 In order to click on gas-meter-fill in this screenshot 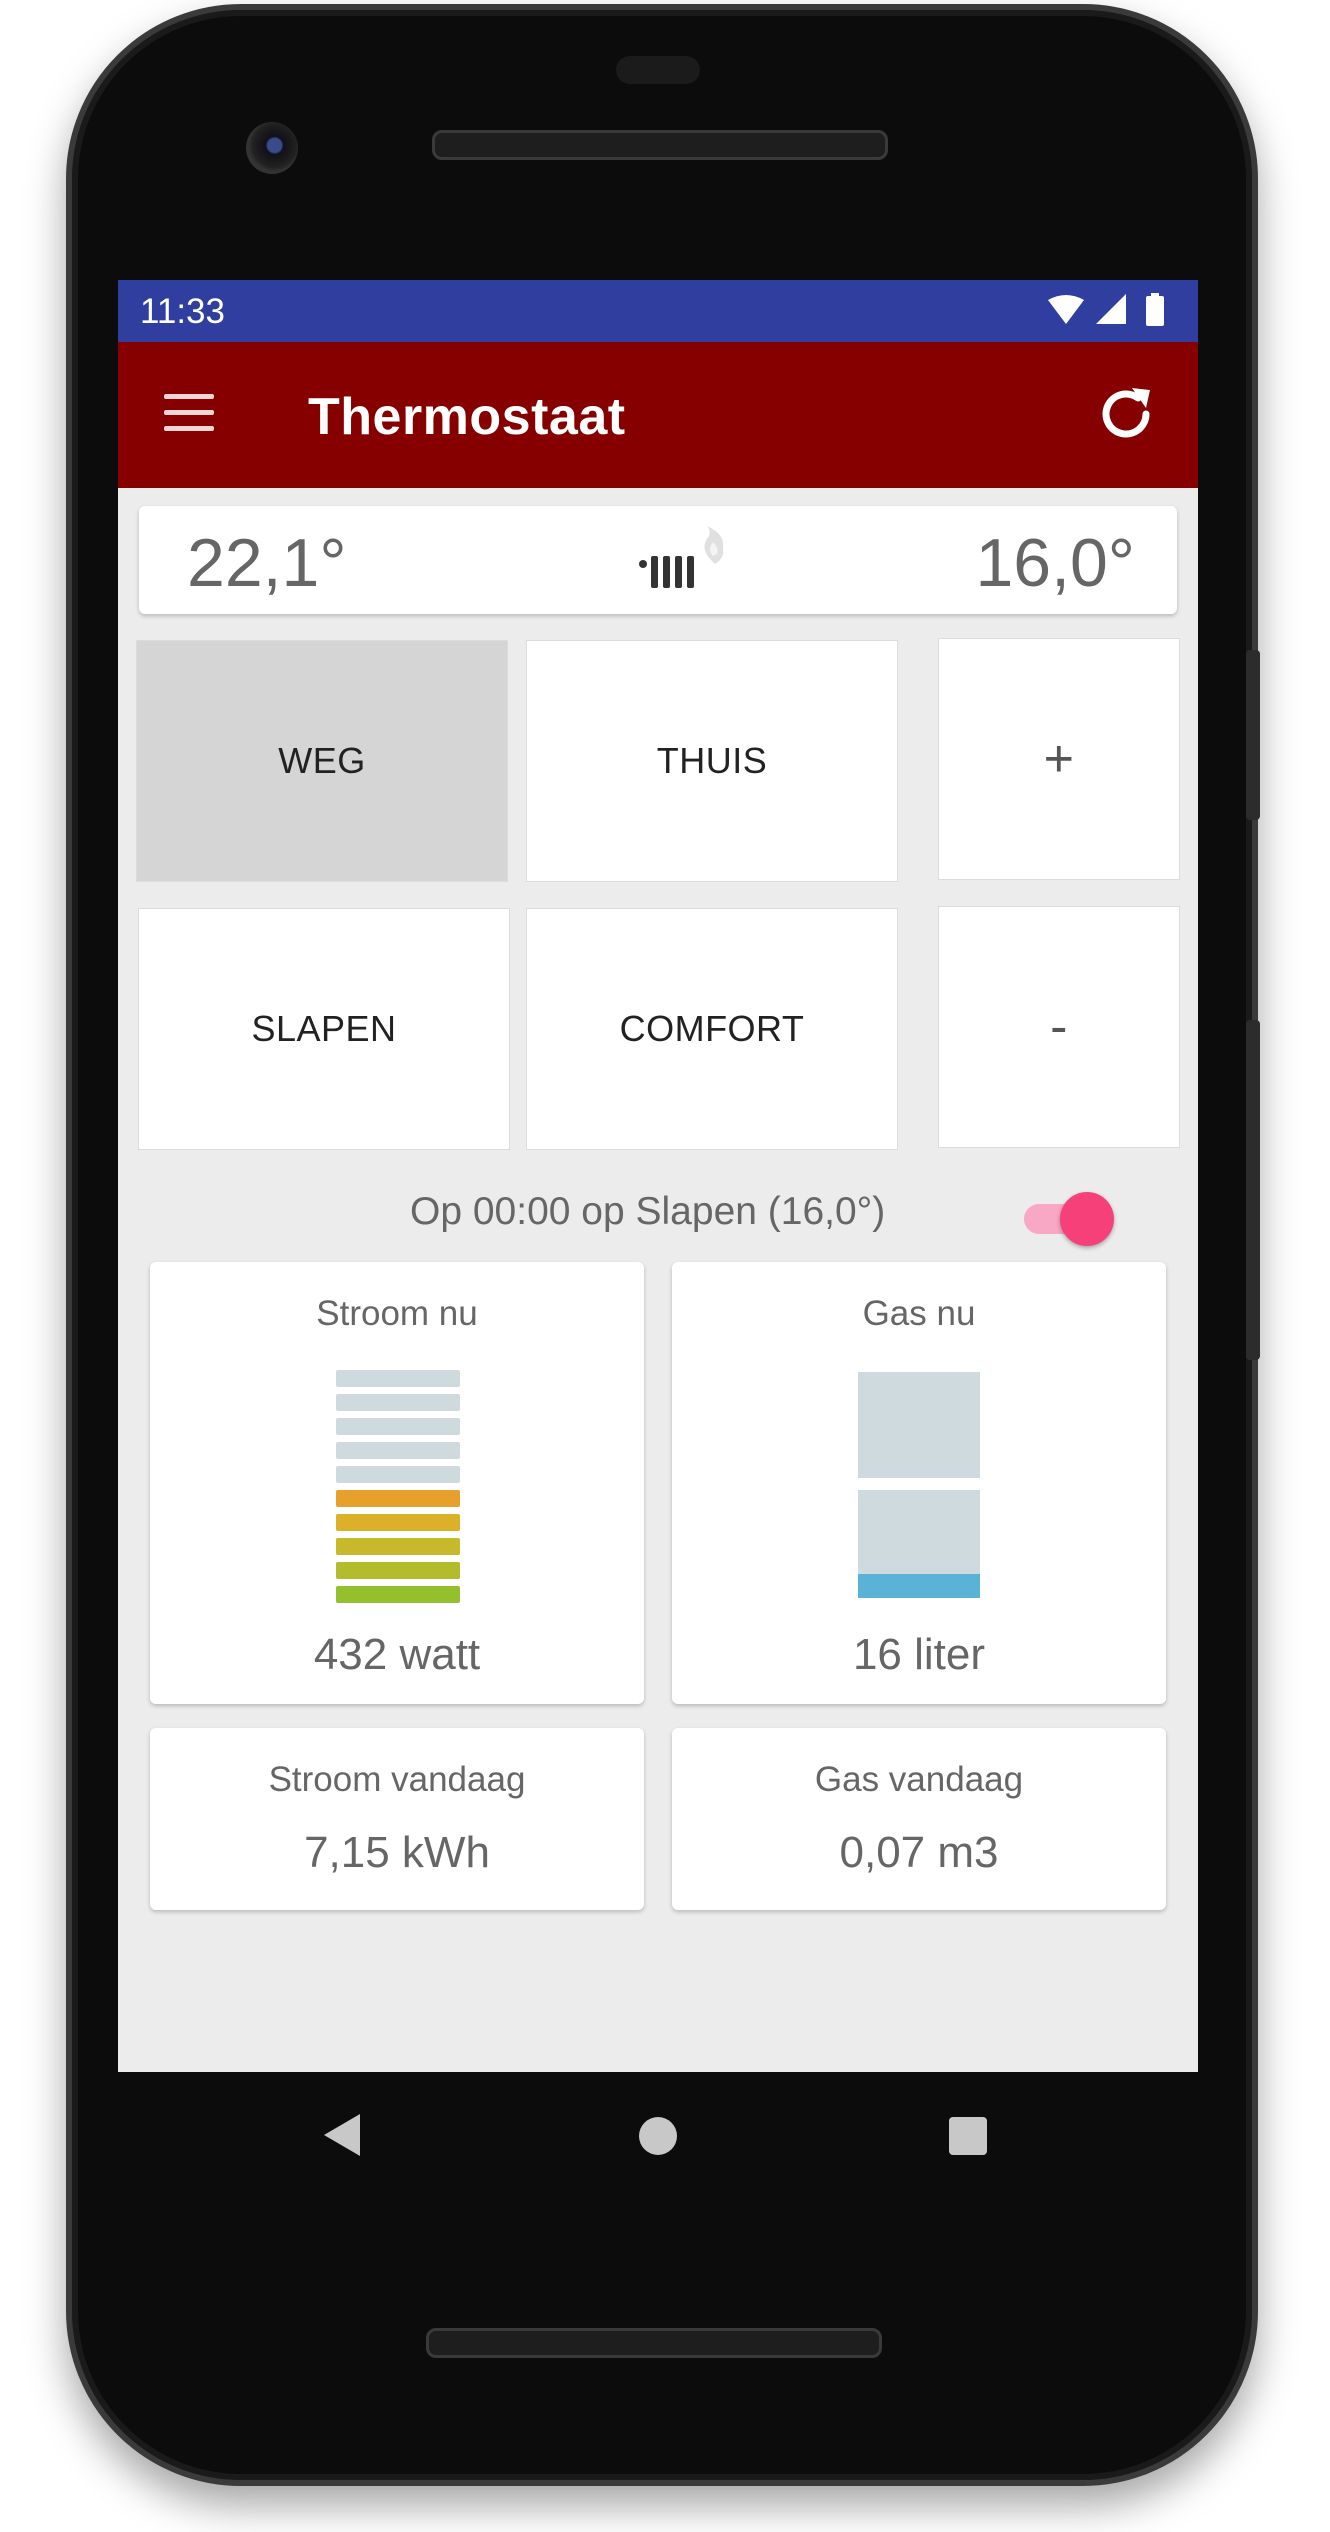, I will do `click(919, 1586)`.